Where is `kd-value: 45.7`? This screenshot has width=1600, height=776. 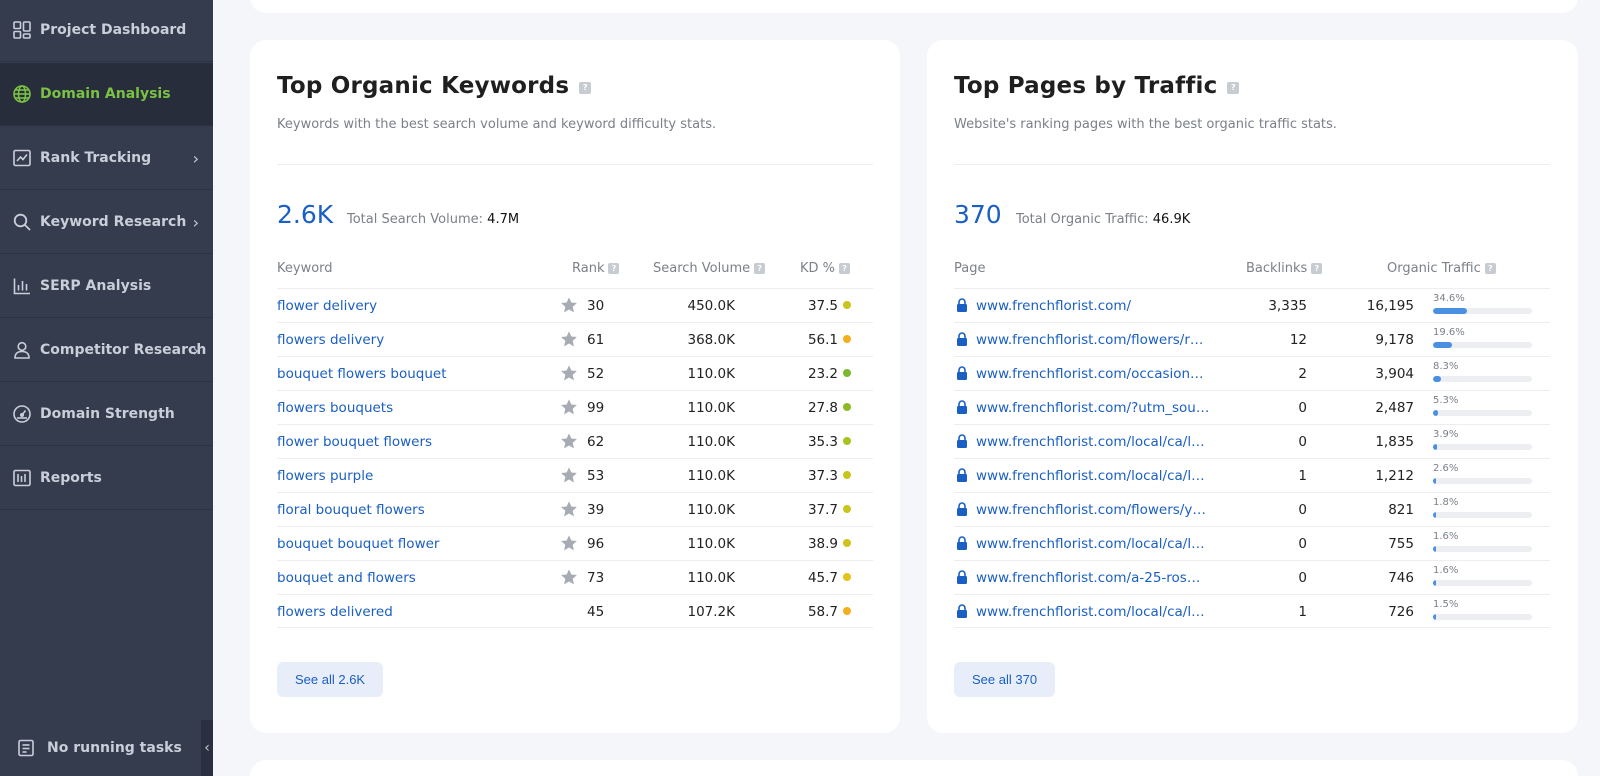 kd-value: 45.7 is located at coordinates (822, 578).